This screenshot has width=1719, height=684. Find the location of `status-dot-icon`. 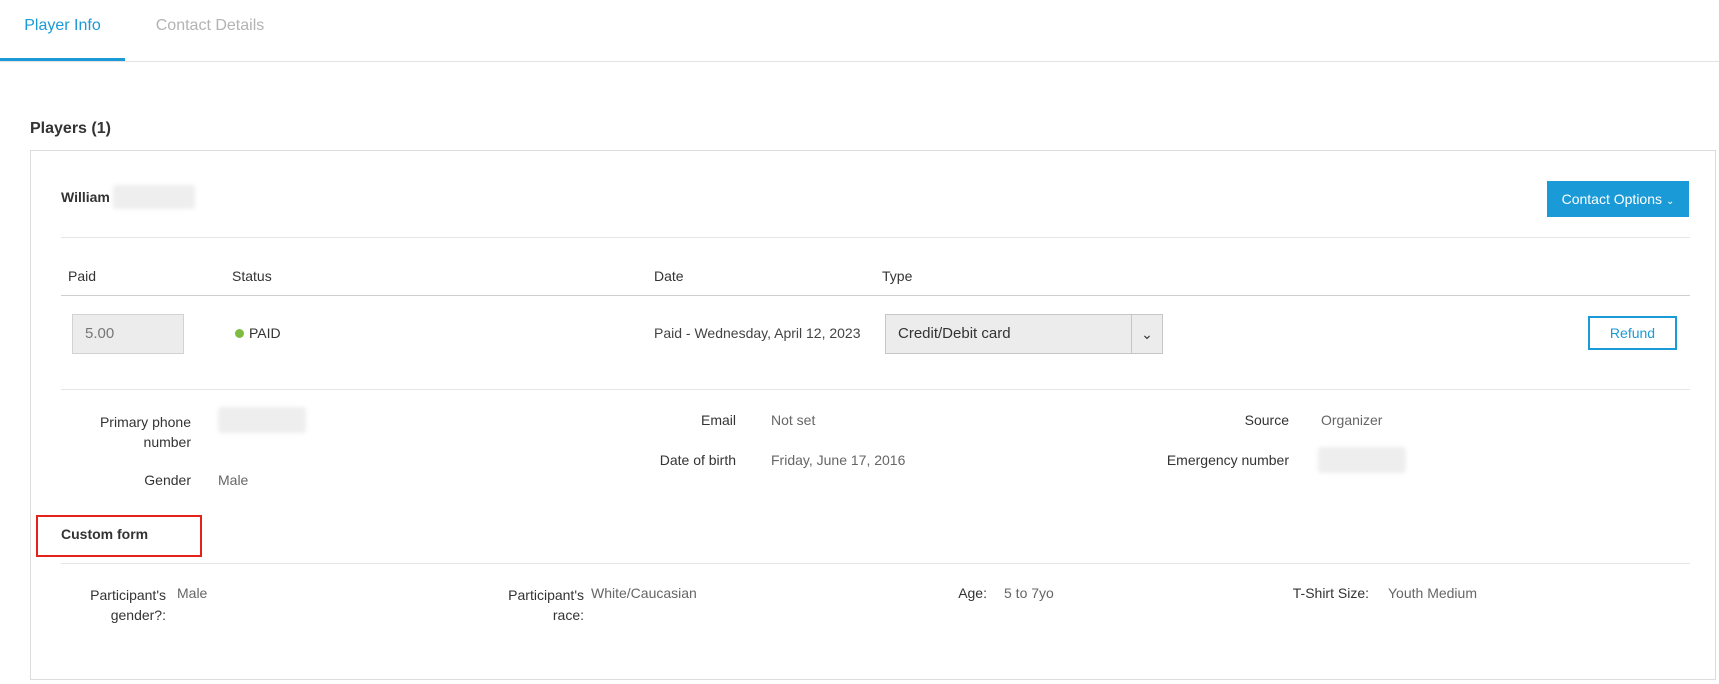

status-dot-icon is located at coordinates (239, 333).